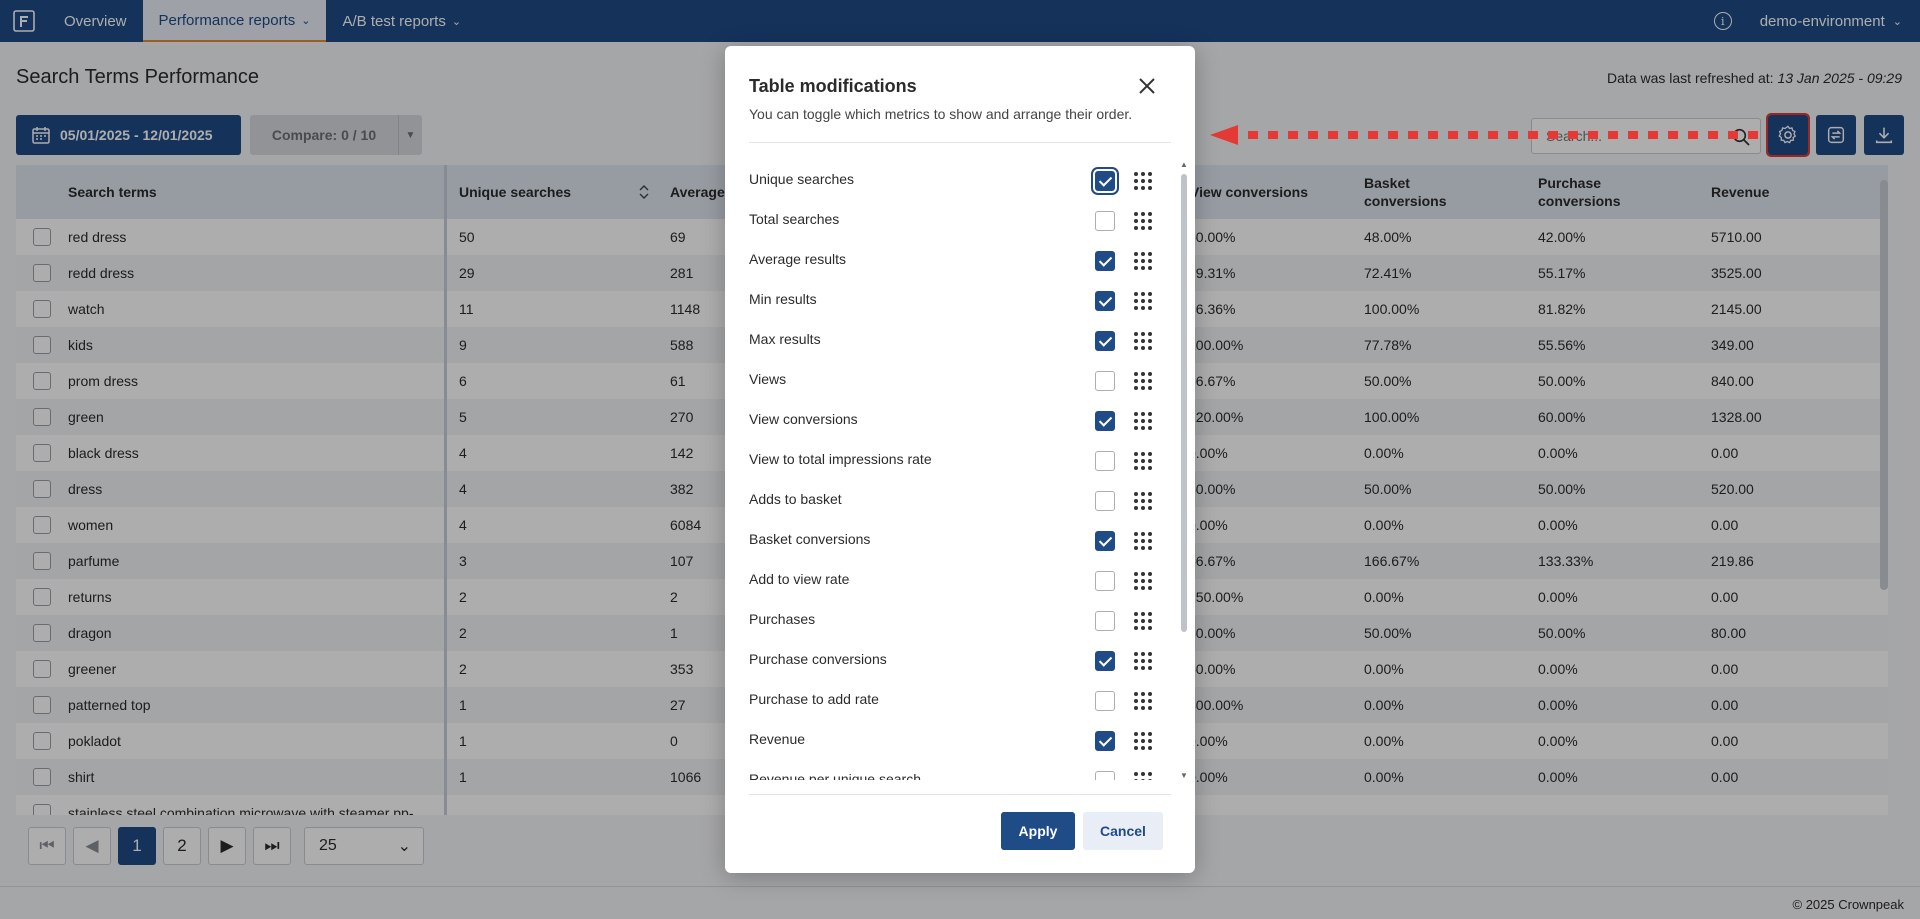 Image resolution: width=1920 pixels, height=919 pixels. I want to click on metric-label: Min results, so click(783, 299).